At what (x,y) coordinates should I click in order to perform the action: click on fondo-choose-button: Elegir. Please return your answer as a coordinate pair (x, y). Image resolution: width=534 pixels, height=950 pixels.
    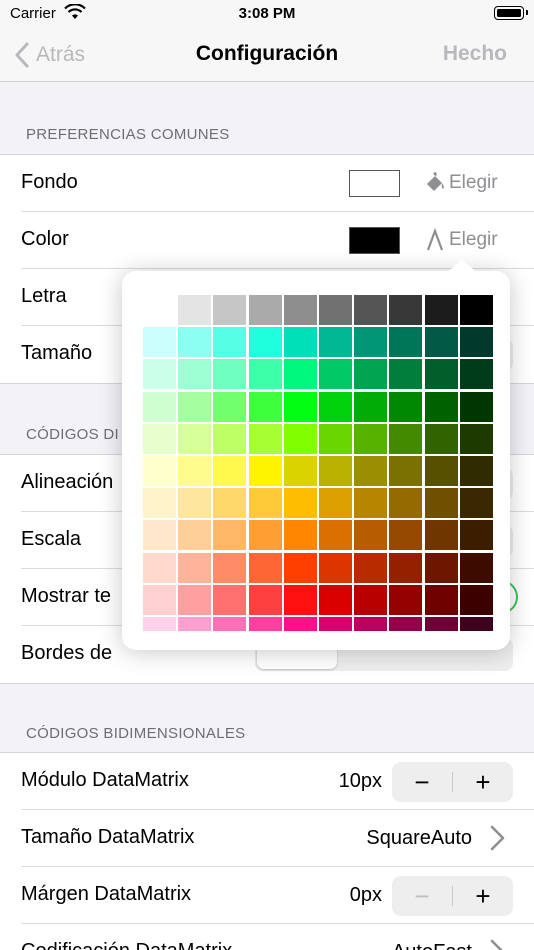
    Looking at the image, I should click on (461, 183).